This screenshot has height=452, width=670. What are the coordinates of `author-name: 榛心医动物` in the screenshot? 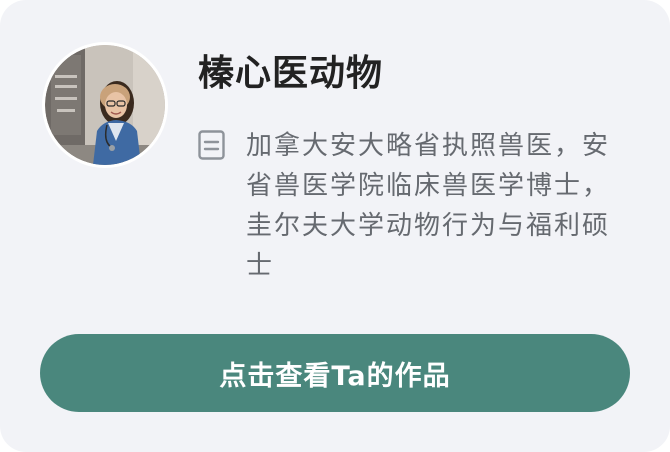 It's located at (291, 73).